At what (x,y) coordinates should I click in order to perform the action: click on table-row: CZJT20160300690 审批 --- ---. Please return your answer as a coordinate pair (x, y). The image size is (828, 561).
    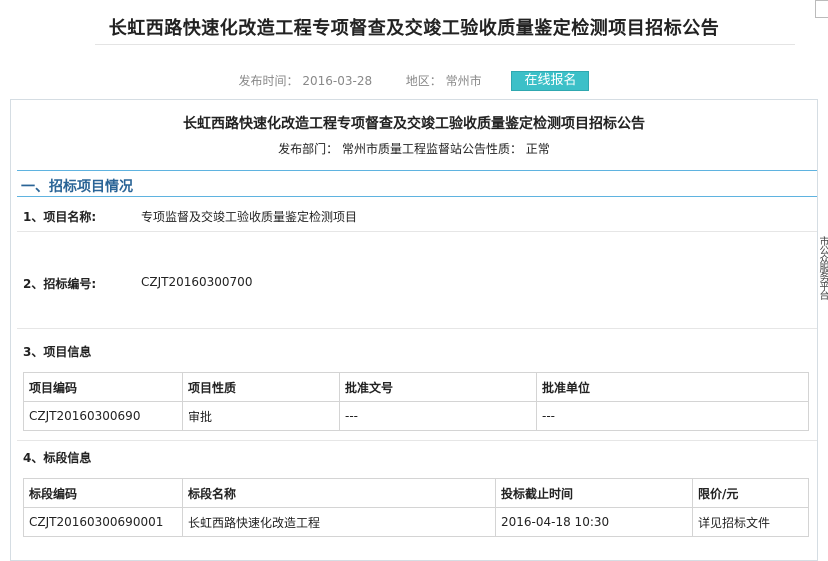
    Looking at the image, I should click on (416, 416).